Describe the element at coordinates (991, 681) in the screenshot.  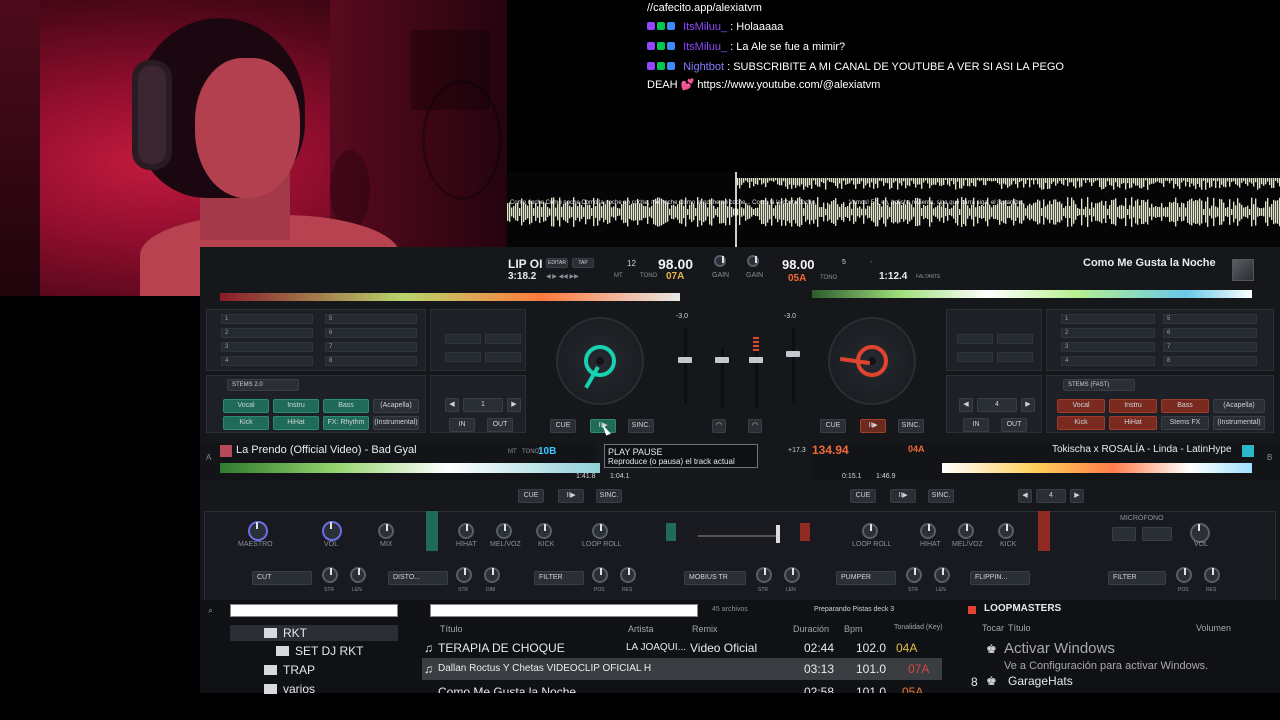
I see `sample-play-icon: ♚` at that location.